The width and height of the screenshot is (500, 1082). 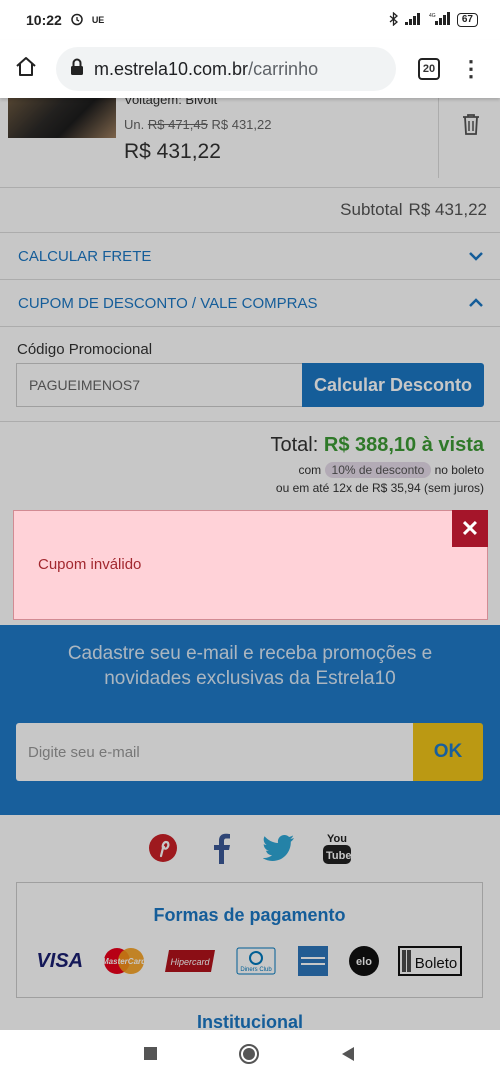 I want to click on lock-icon, so click(x=77, y=69).